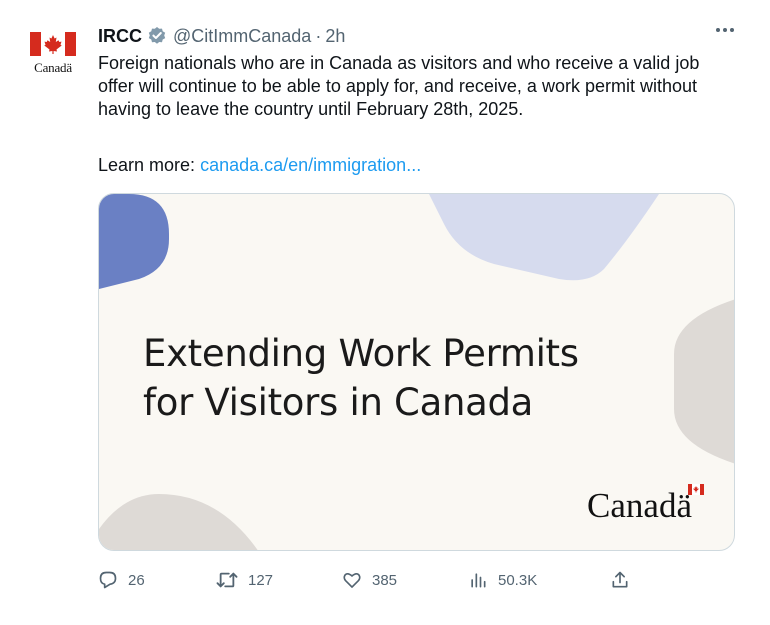 The image size is (770, 625). Describe the element at coordinates (725, 30) in the screenshot. I see `more-dots-icon` at that location.